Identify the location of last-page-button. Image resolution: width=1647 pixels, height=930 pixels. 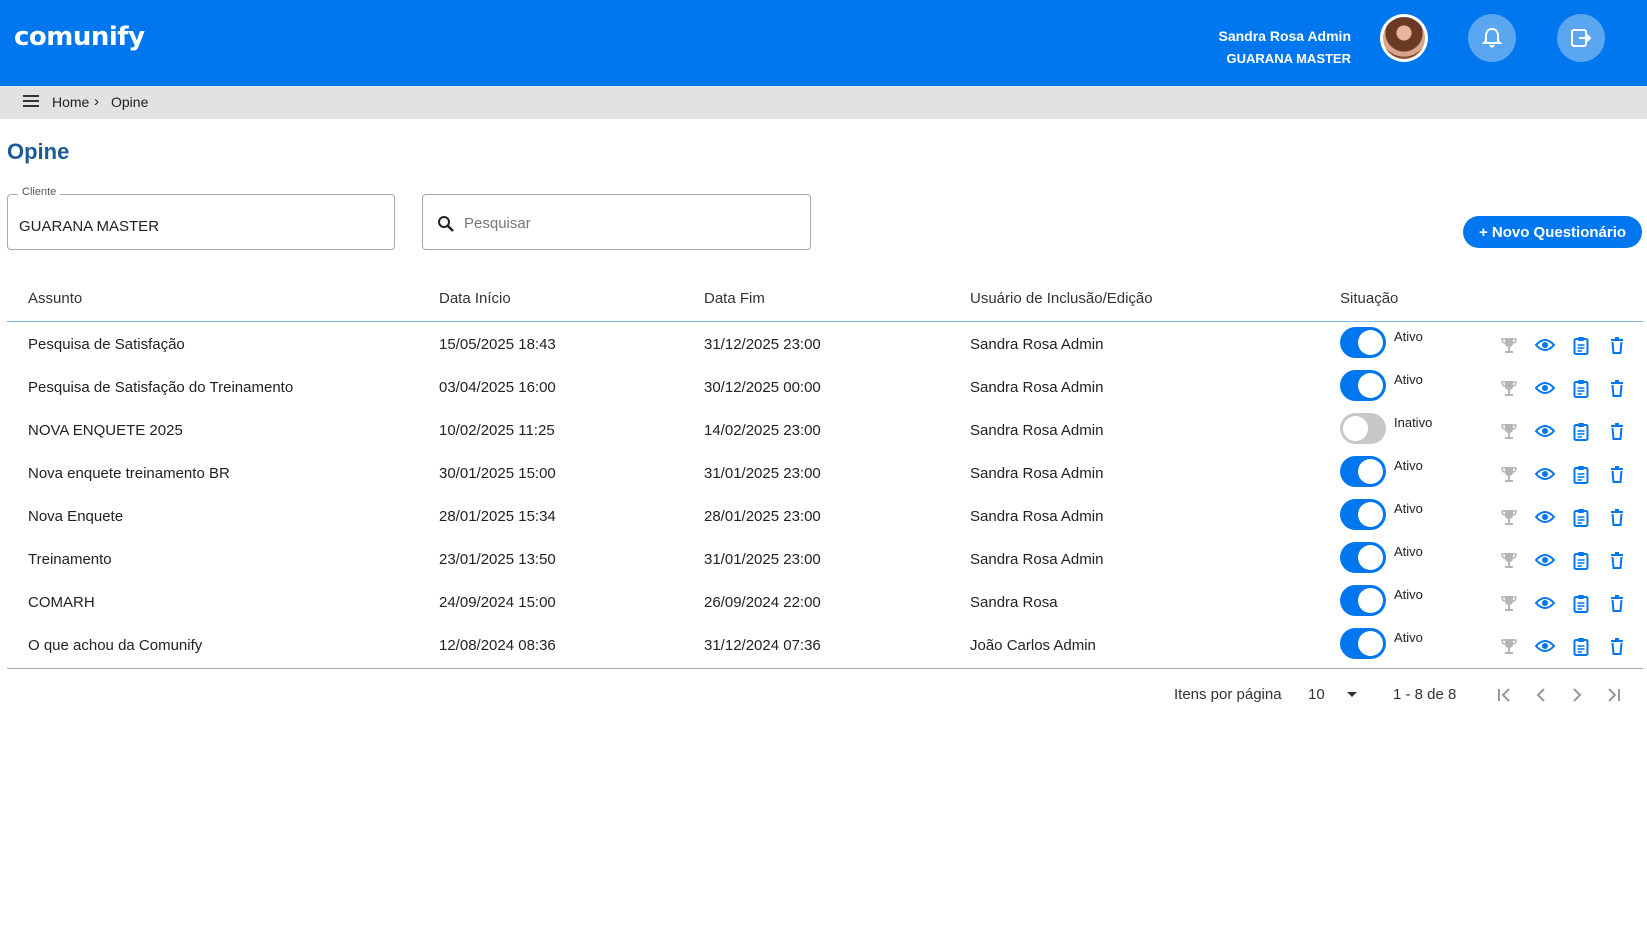
(1613, 695).